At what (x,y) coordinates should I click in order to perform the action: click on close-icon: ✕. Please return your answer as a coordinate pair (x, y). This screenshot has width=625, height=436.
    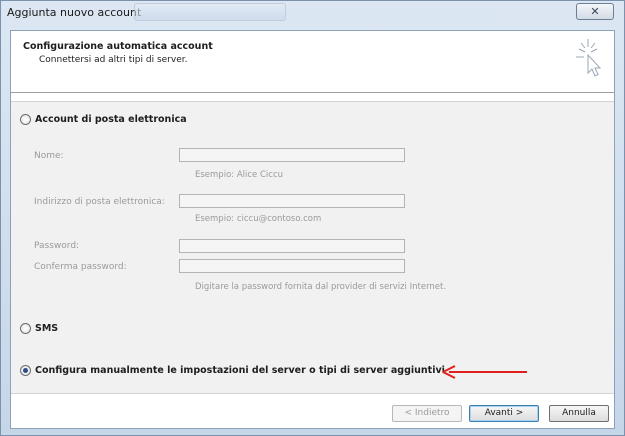
    Looking at the image, I should click on (595, 11).